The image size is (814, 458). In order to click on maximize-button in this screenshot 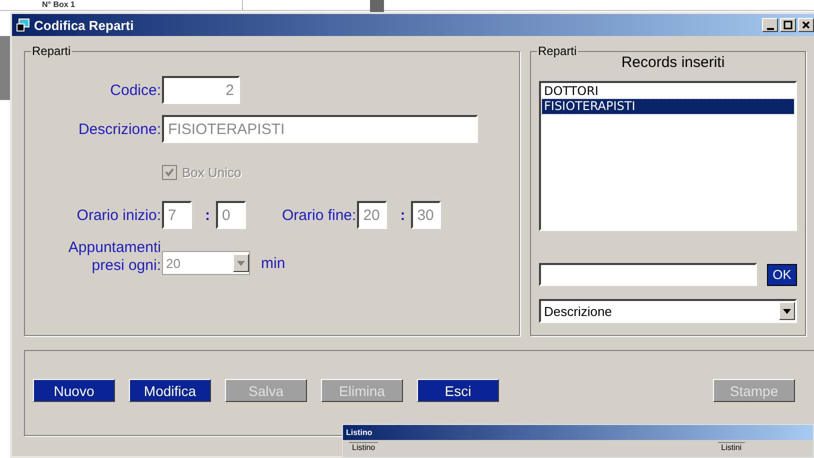, I will do `click(788, 25)`.